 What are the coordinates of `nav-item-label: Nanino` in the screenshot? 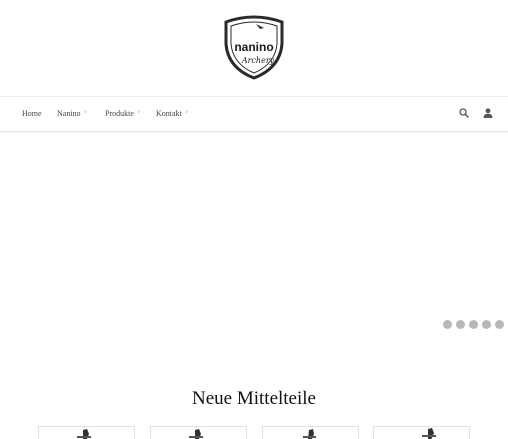 It's located at (69, 113).